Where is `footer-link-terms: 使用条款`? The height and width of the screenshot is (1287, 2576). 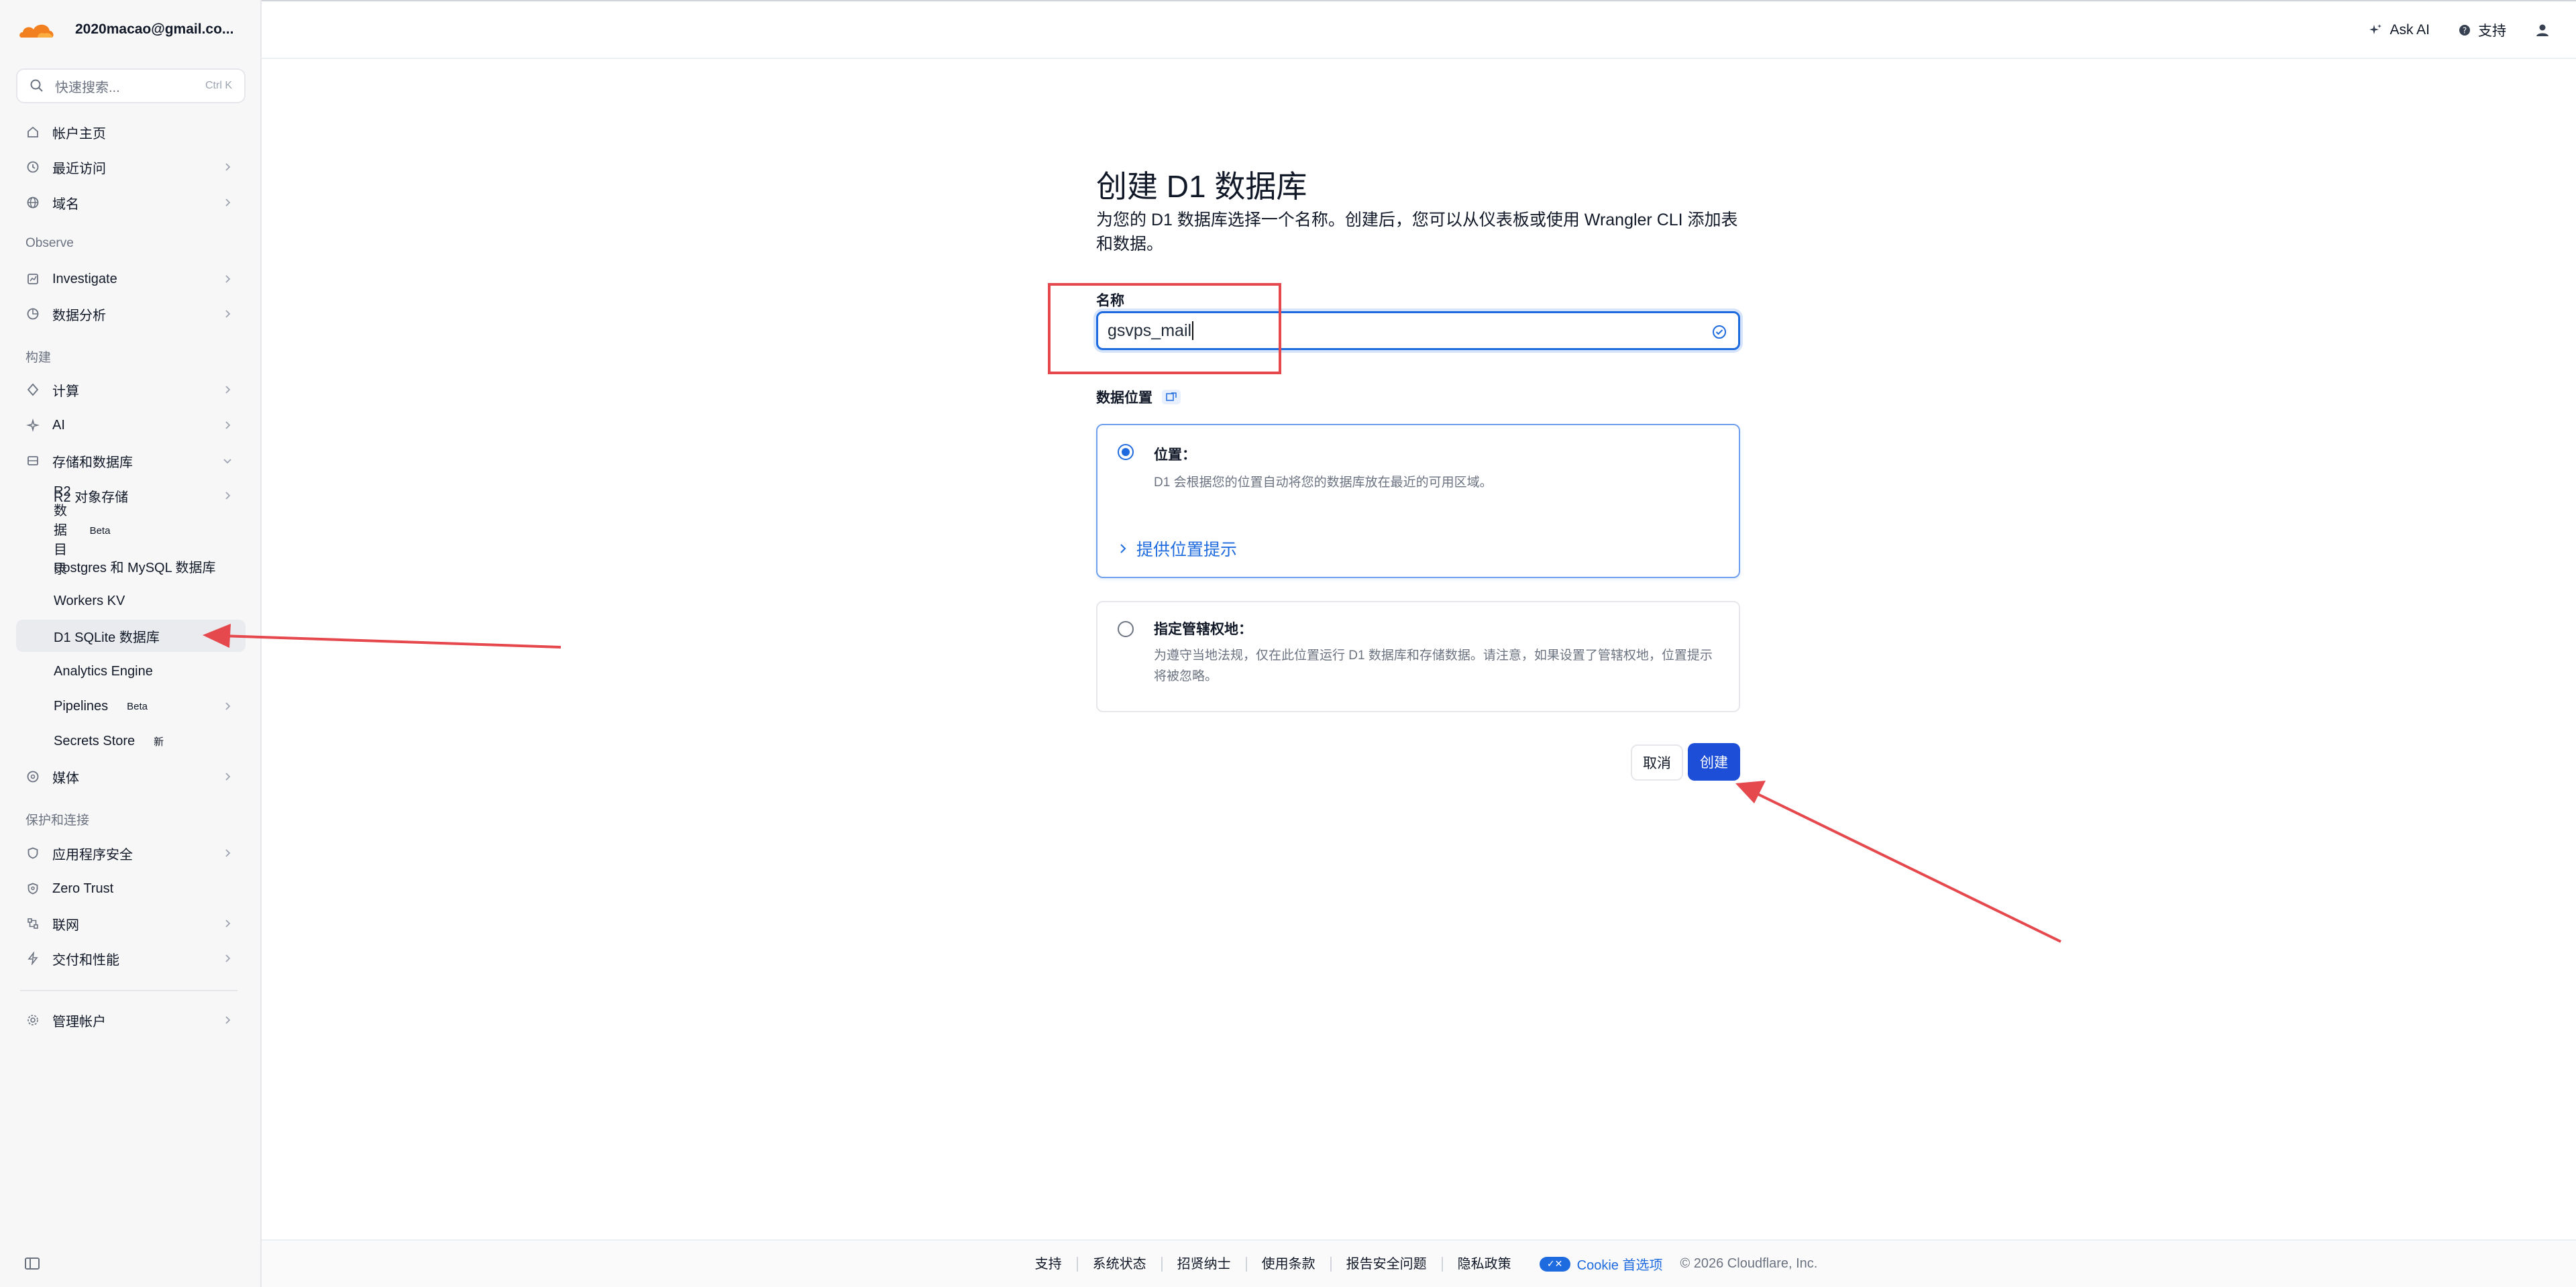 footer-link-terms: 使用条款 is located at coordinates (1289, 1264).